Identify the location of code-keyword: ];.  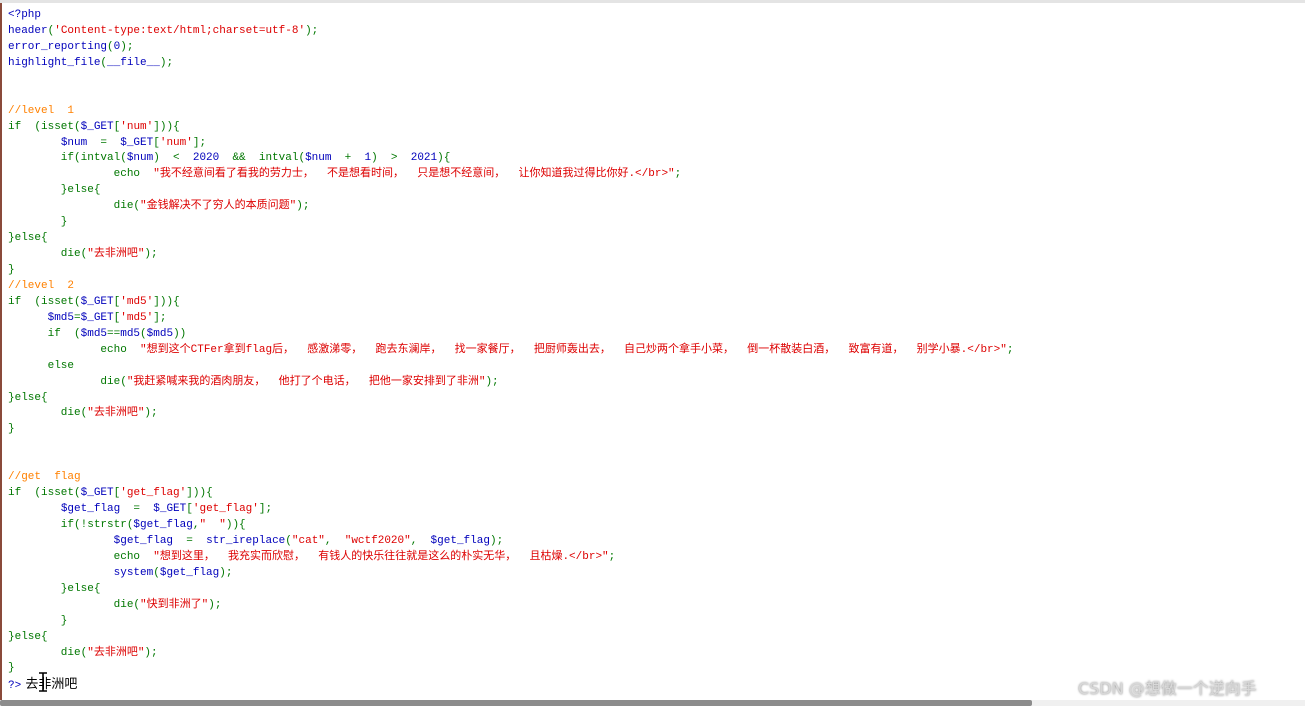
(160, 317).